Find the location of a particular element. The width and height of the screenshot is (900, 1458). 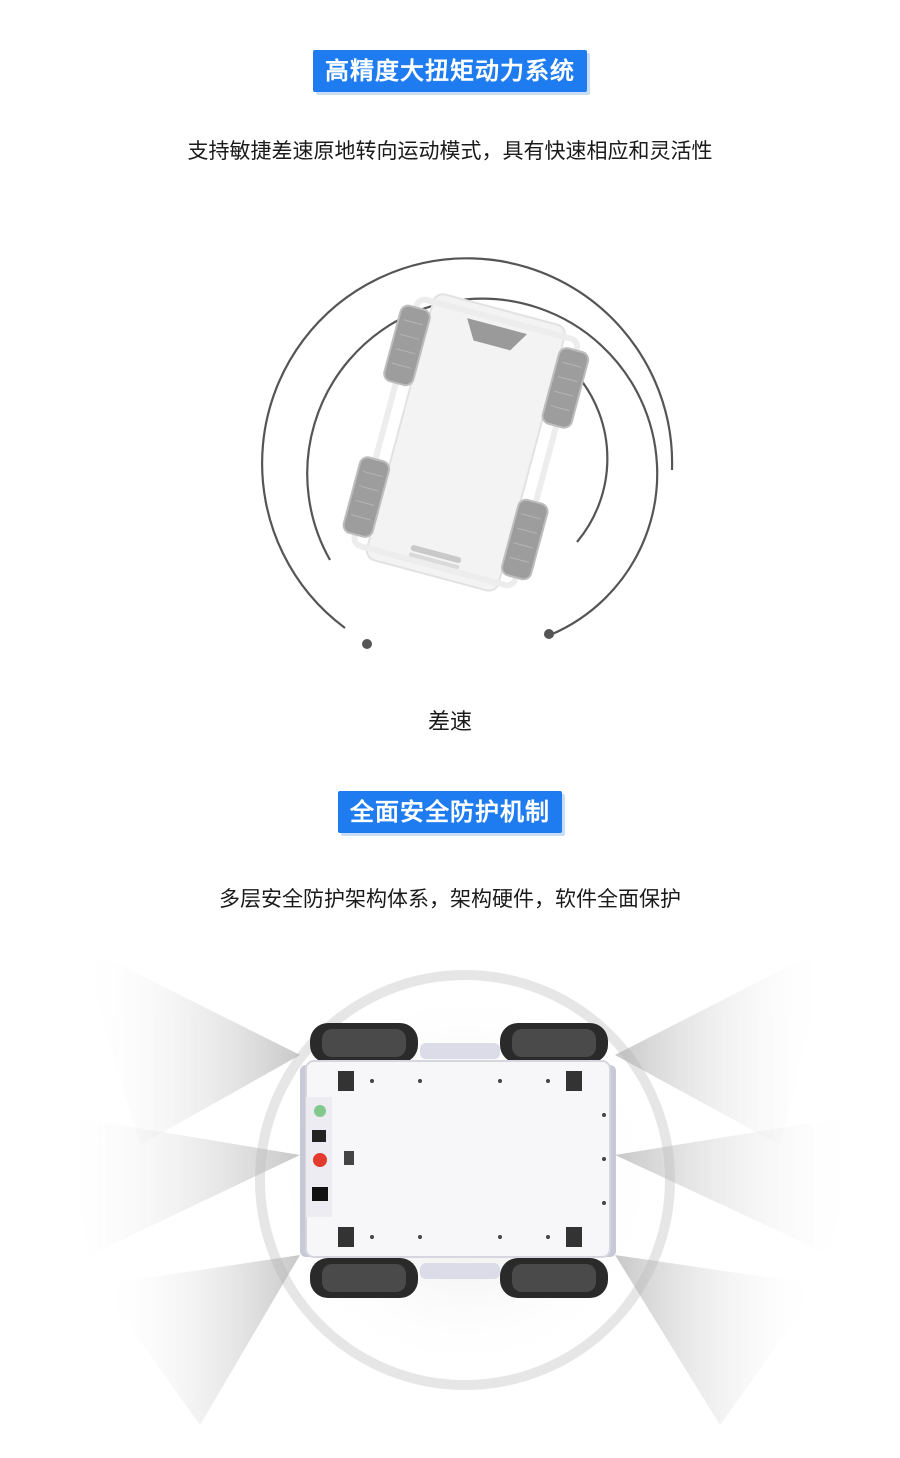

section2-description: 多层安全防护架构体系，架构硬件，软件全面保护 is located at coordinates (450, 899).